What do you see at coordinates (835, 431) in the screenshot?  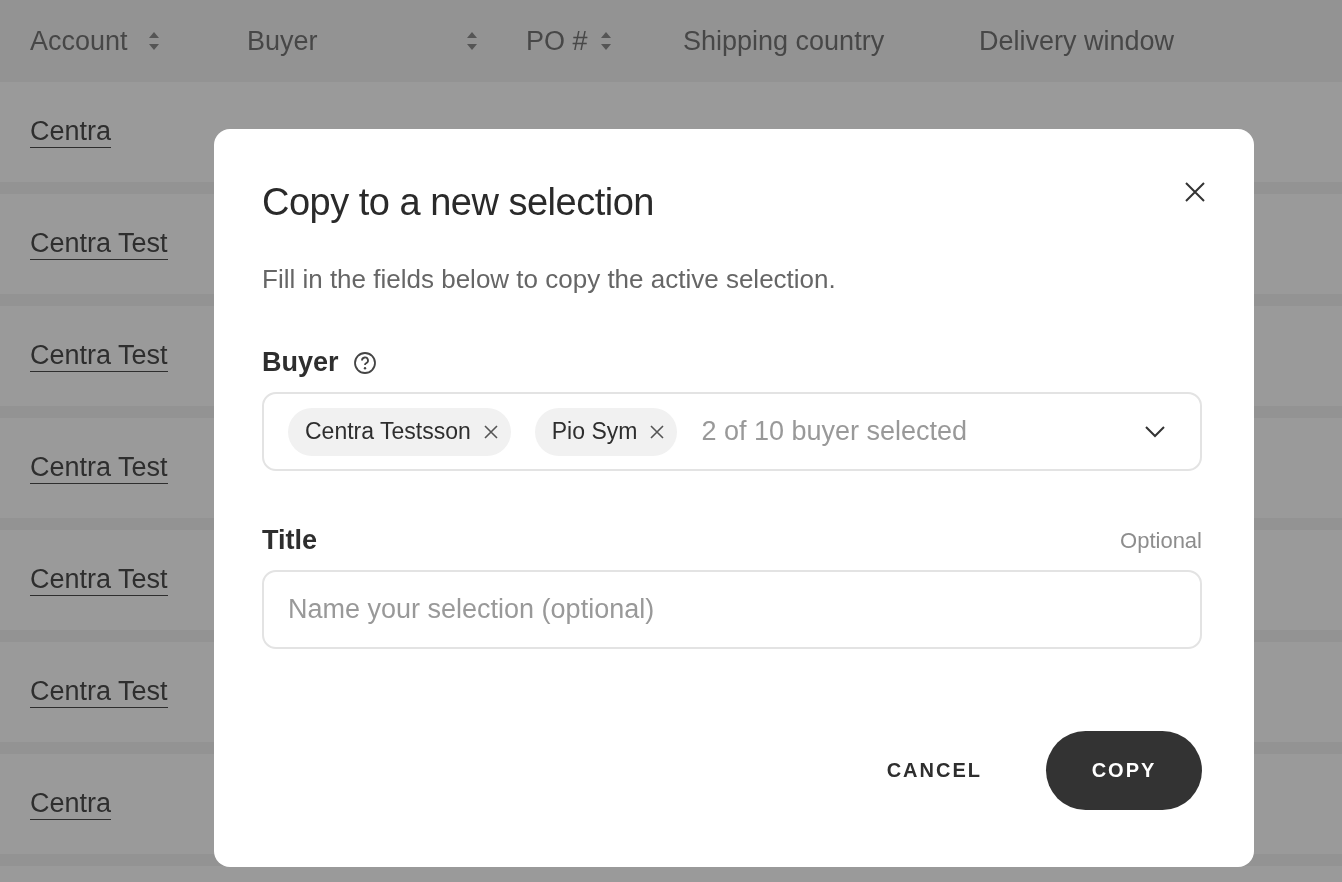 I see `selection-count: 2 of 10 buyer selected` at bounding box center [835, 431].